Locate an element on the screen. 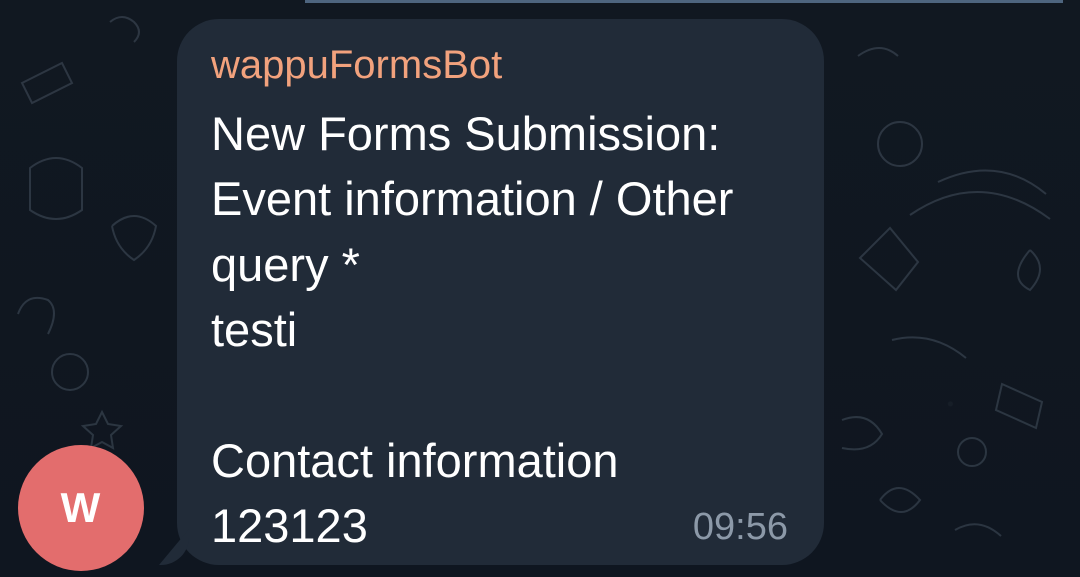 This screenshot has width=1080, height=577. avatar-initial: W is located at coordinates (81, 507).